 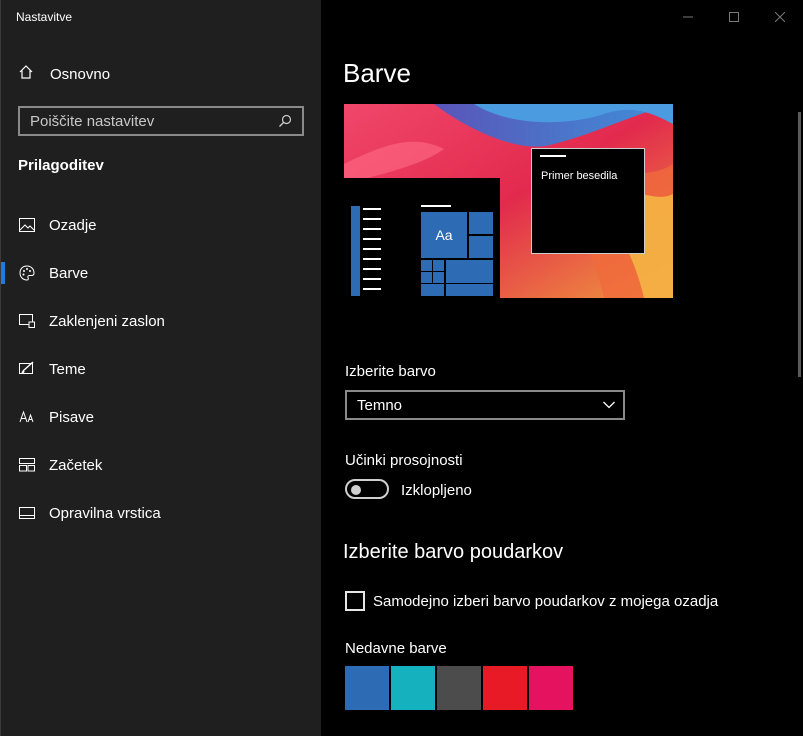 What do you see at coordinates (579, 176) in the screenshot?
I see `sample-text: Primer besedila` at bounding box center [579, 176].